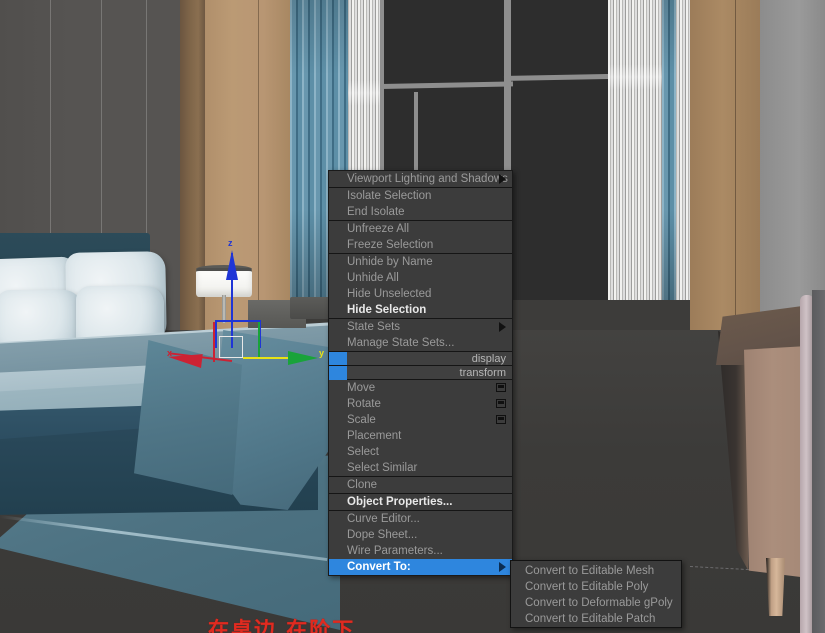 The width and height of the screenshot is (825, 633). Describe the element at coordinates (238, 321) in the screenshot. I see `gizmo-plane-z-top` at that location.